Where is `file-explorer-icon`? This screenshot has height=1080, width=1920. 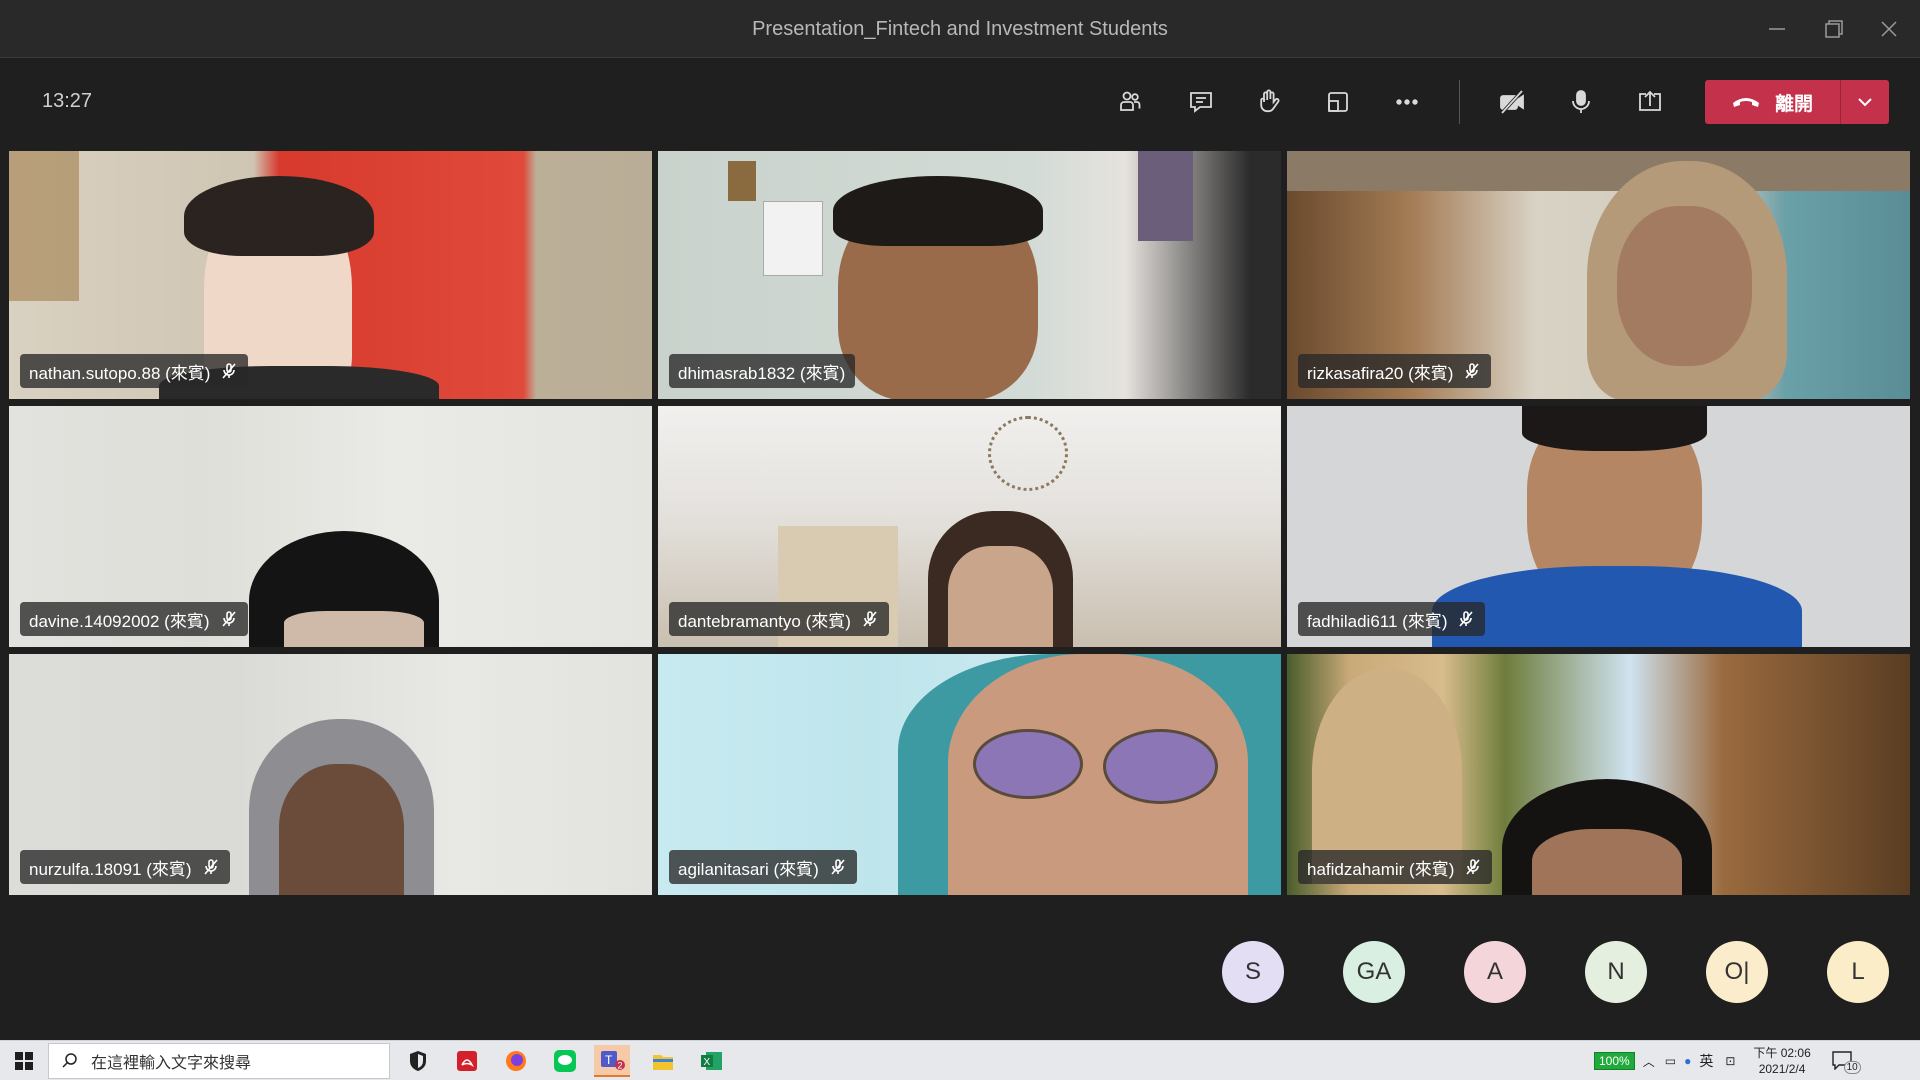
file-explorer-icon is located at coordinates (663, 1061).